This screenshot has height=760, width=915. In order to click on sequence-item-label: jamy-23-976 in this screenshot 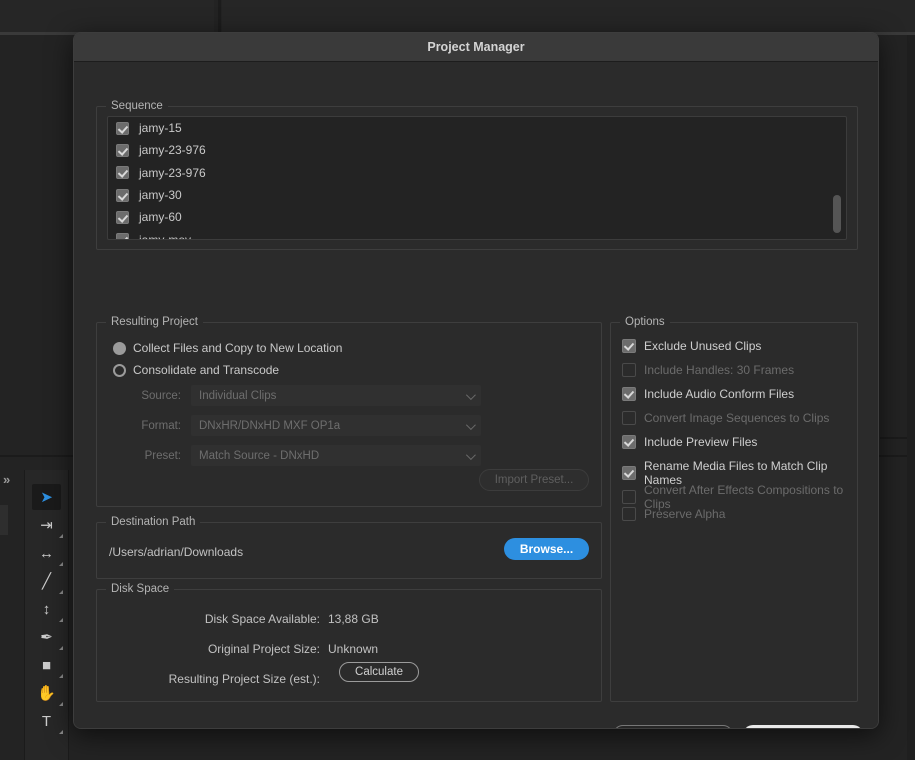, I will do `click(172, 150)`.